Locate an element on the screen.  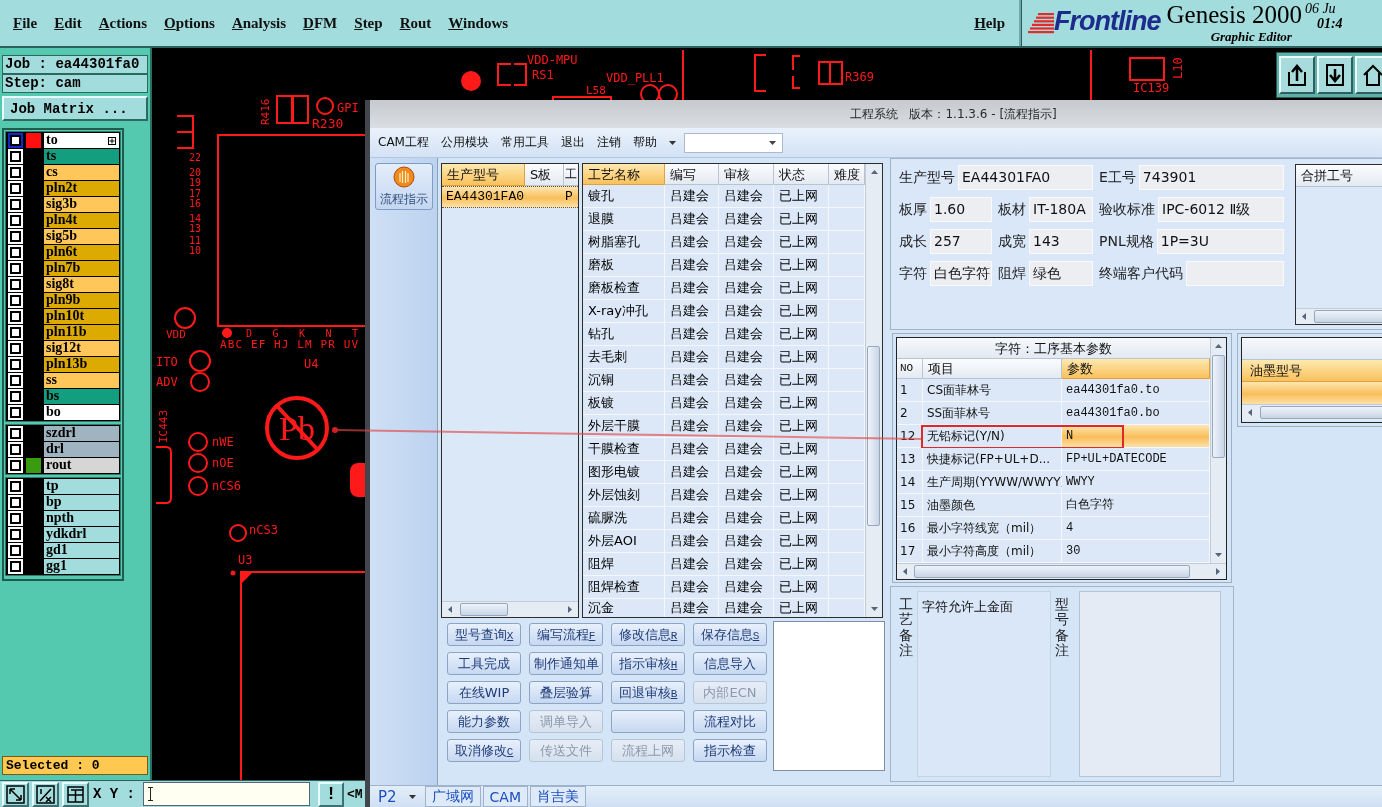
help-menu: Help is located at coordinates (989, 23).